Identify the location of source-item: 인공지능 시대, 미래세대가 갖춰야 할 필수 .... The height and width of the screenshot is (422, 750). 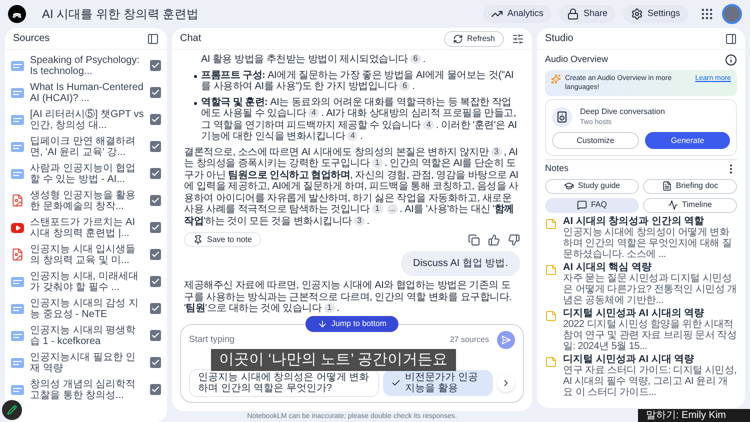
(86, 281).